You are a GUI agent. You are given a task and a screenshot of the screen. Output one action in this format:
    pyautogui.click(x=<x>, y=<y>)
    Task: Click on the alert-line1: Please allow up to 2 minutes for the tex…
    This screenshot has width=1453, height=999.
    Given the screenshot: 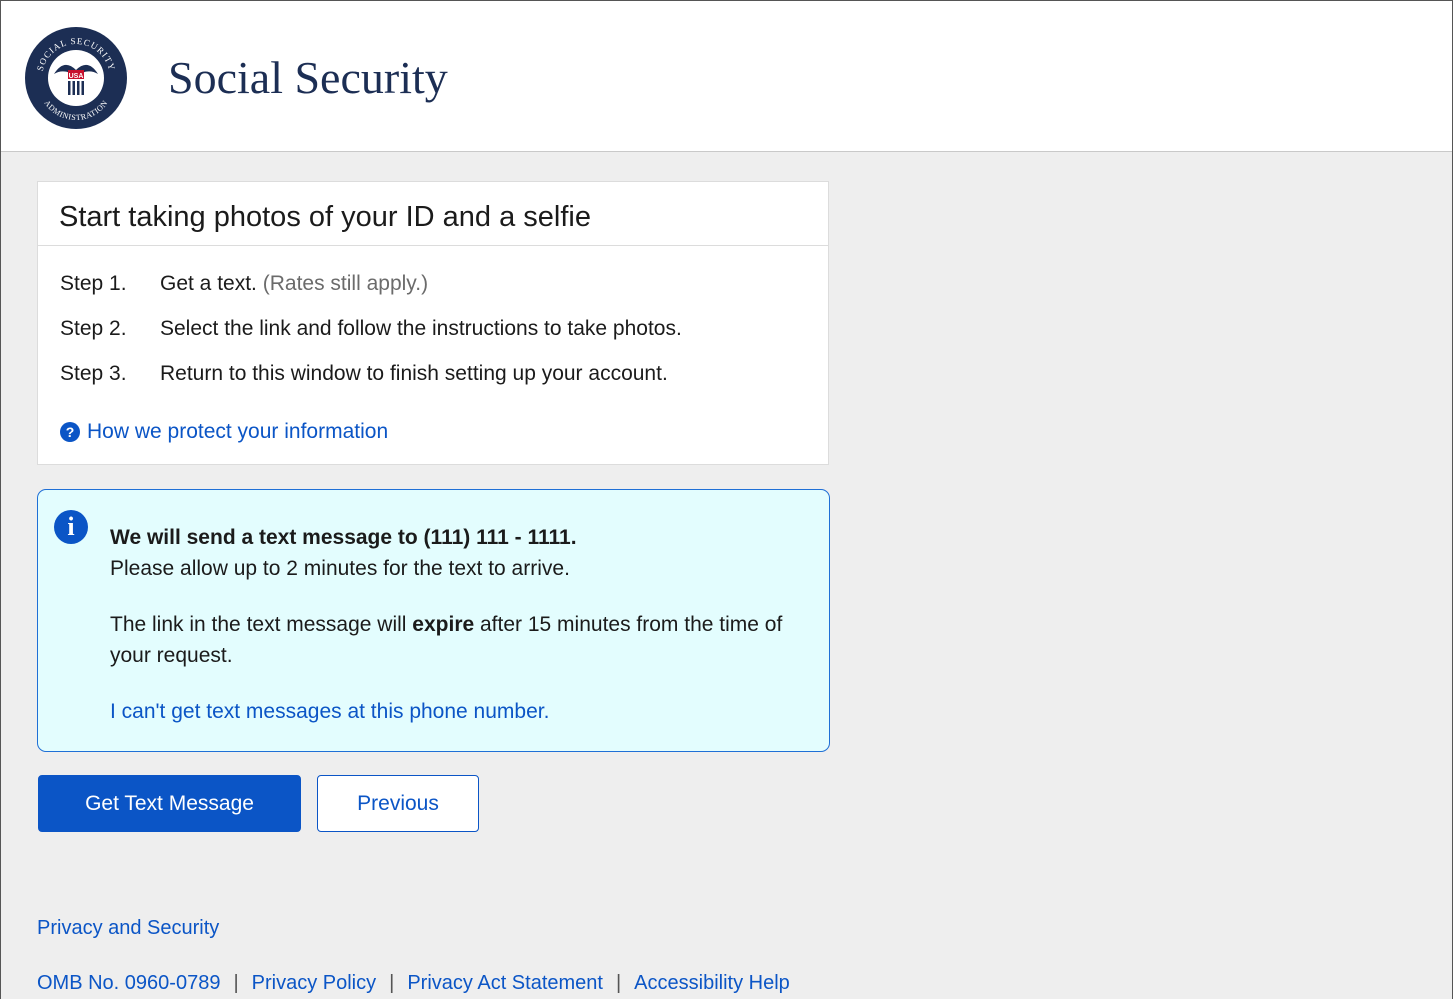 What is the action you would take?
    pyautogui.click(x=340, y=568)
    